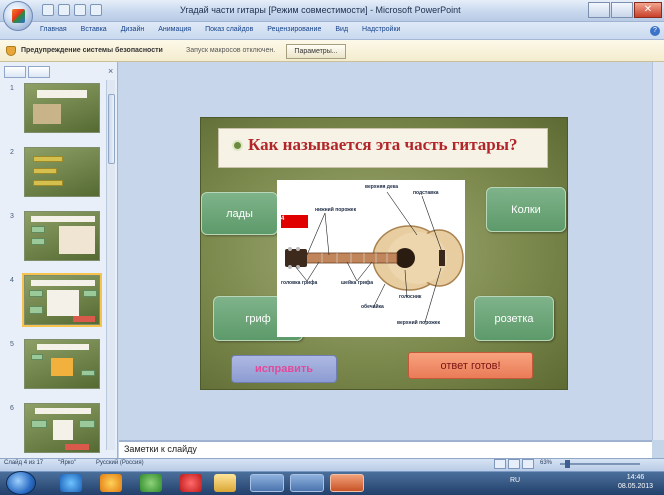 The image size is (664, 495). What do you see at coordinates (64, 10) in the screenshot?
I see `undo-icon` at bounding box center [64, 10].